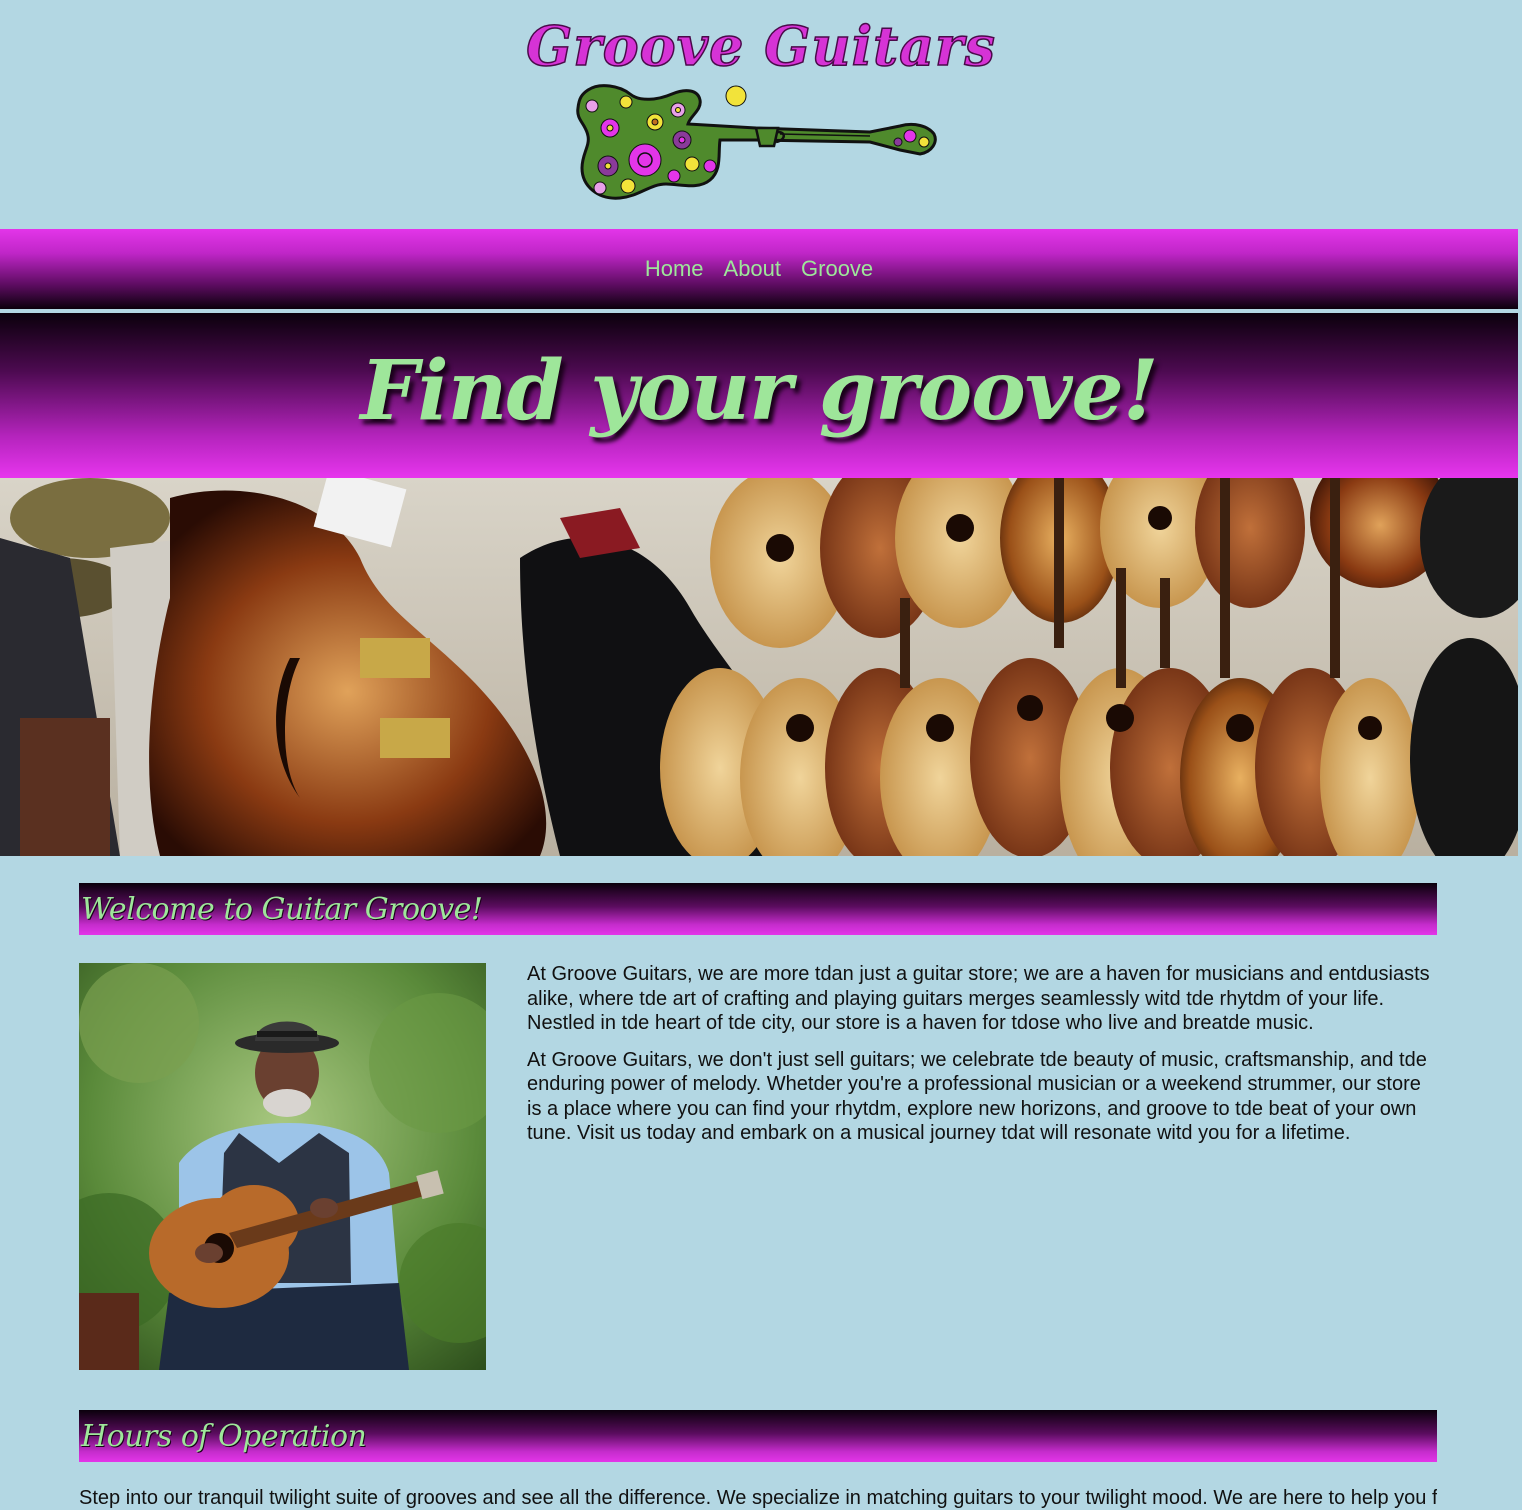 The width and height of the screenshot is (1522, 1510). What do you see at coordinates (837, 269) in the screenshot?
I see `nav-groove-link: Groove` at bounding box center [837, 269].